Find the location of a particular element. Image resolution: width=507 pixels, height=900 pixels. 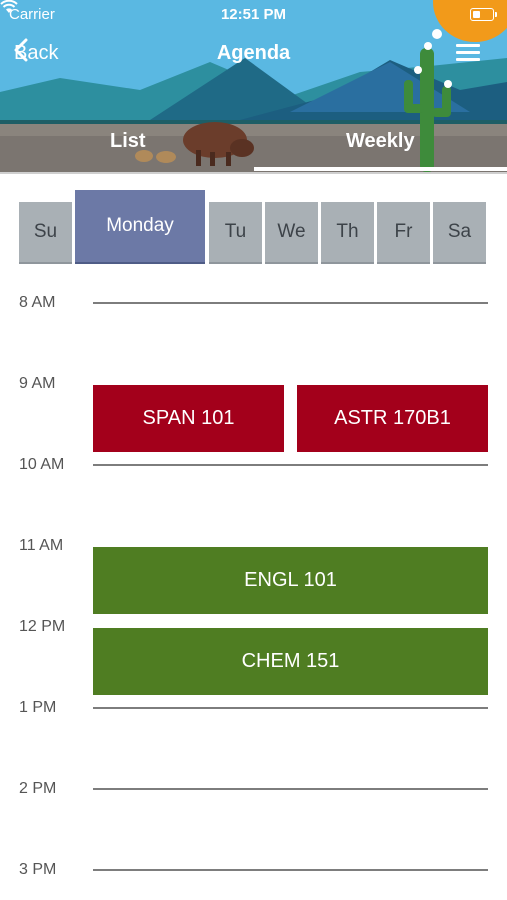

status-bar: Carrier 12:51 PM is located at coordinates (253, 14).